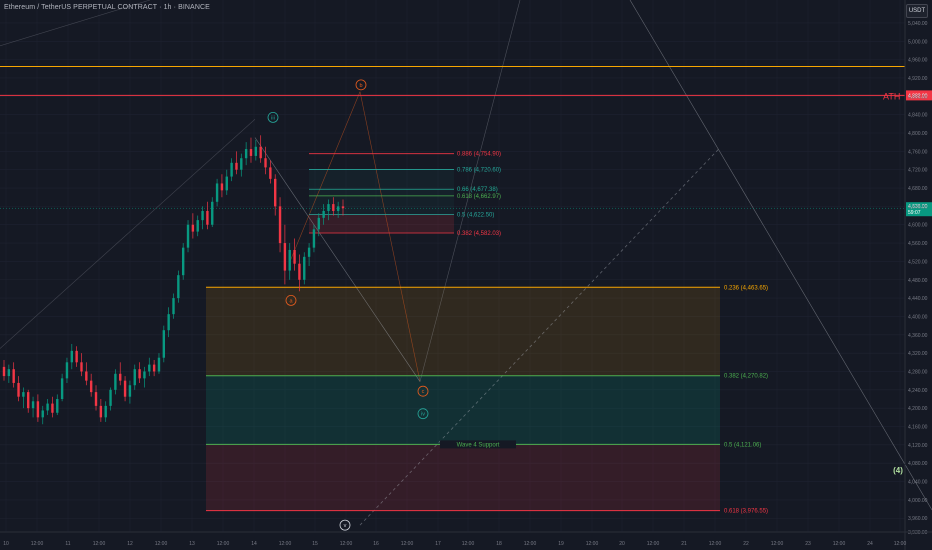 This screenshot has width=932, height=550. What do you see at coordinates (360, 86) in the screenshot?
I see `wave-label-b: b` at bounding box center [360, 86].